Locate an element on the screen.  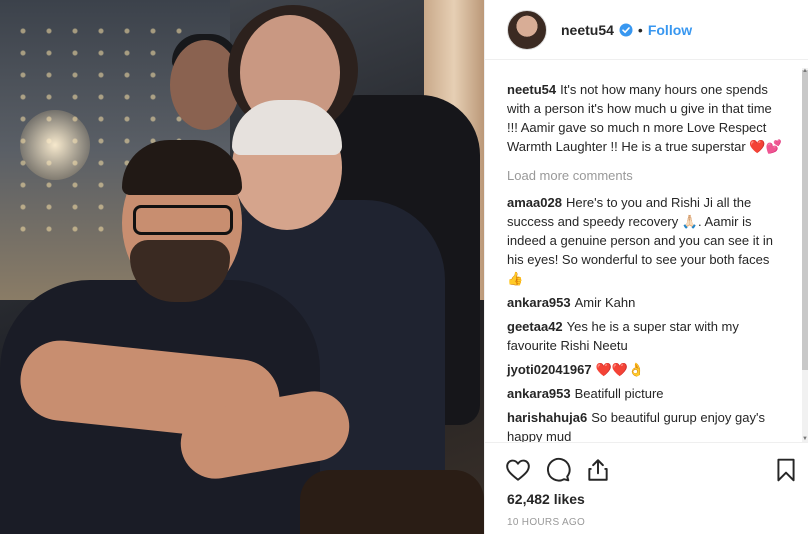
comment-username: jyoti02041967 is located at coordinates (549, 369).